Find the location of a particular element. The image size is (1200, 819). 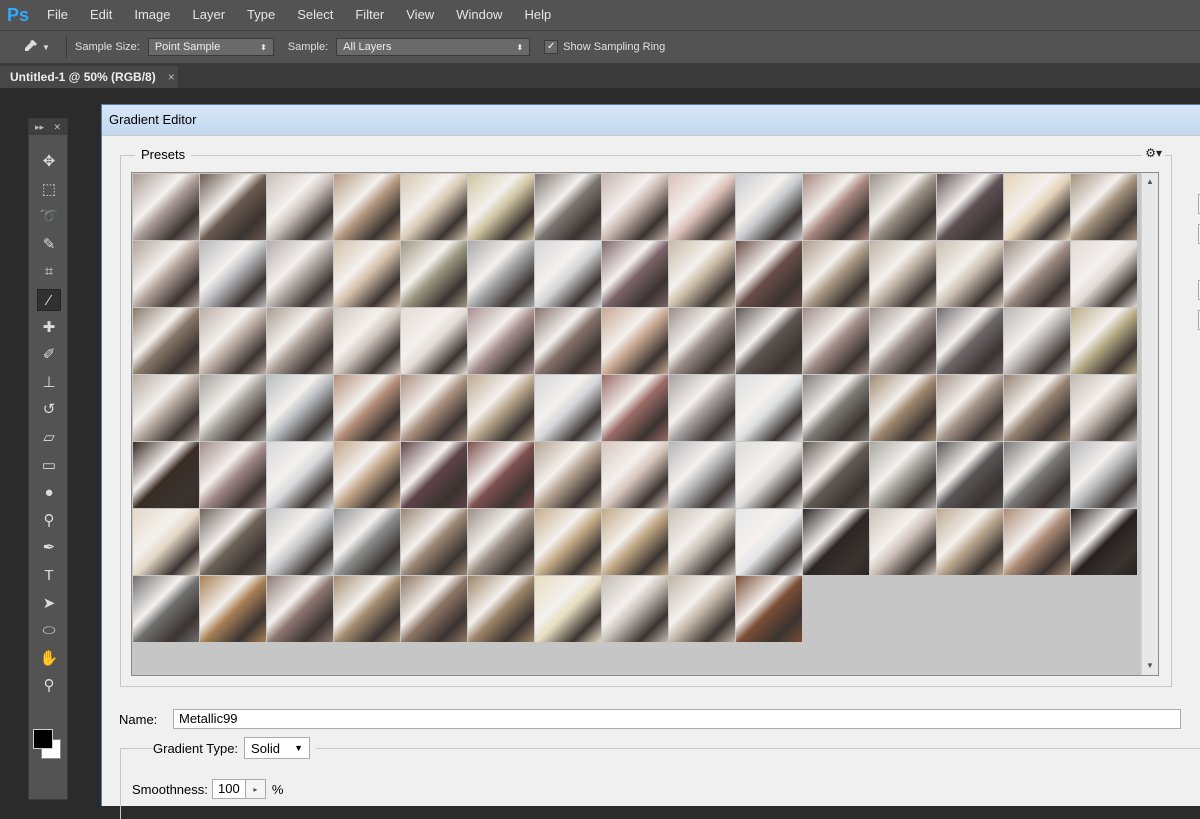

menu-file: File is located at coordinates (57, 15).